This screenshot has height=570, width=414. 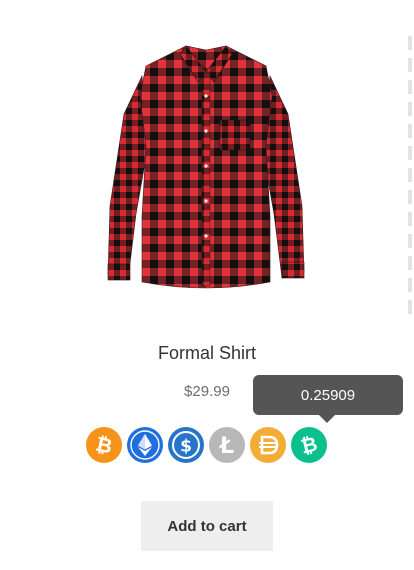 I want to click on crypto-price-icons: ₿ $ Ł ₿, so click(x=206, y=445).